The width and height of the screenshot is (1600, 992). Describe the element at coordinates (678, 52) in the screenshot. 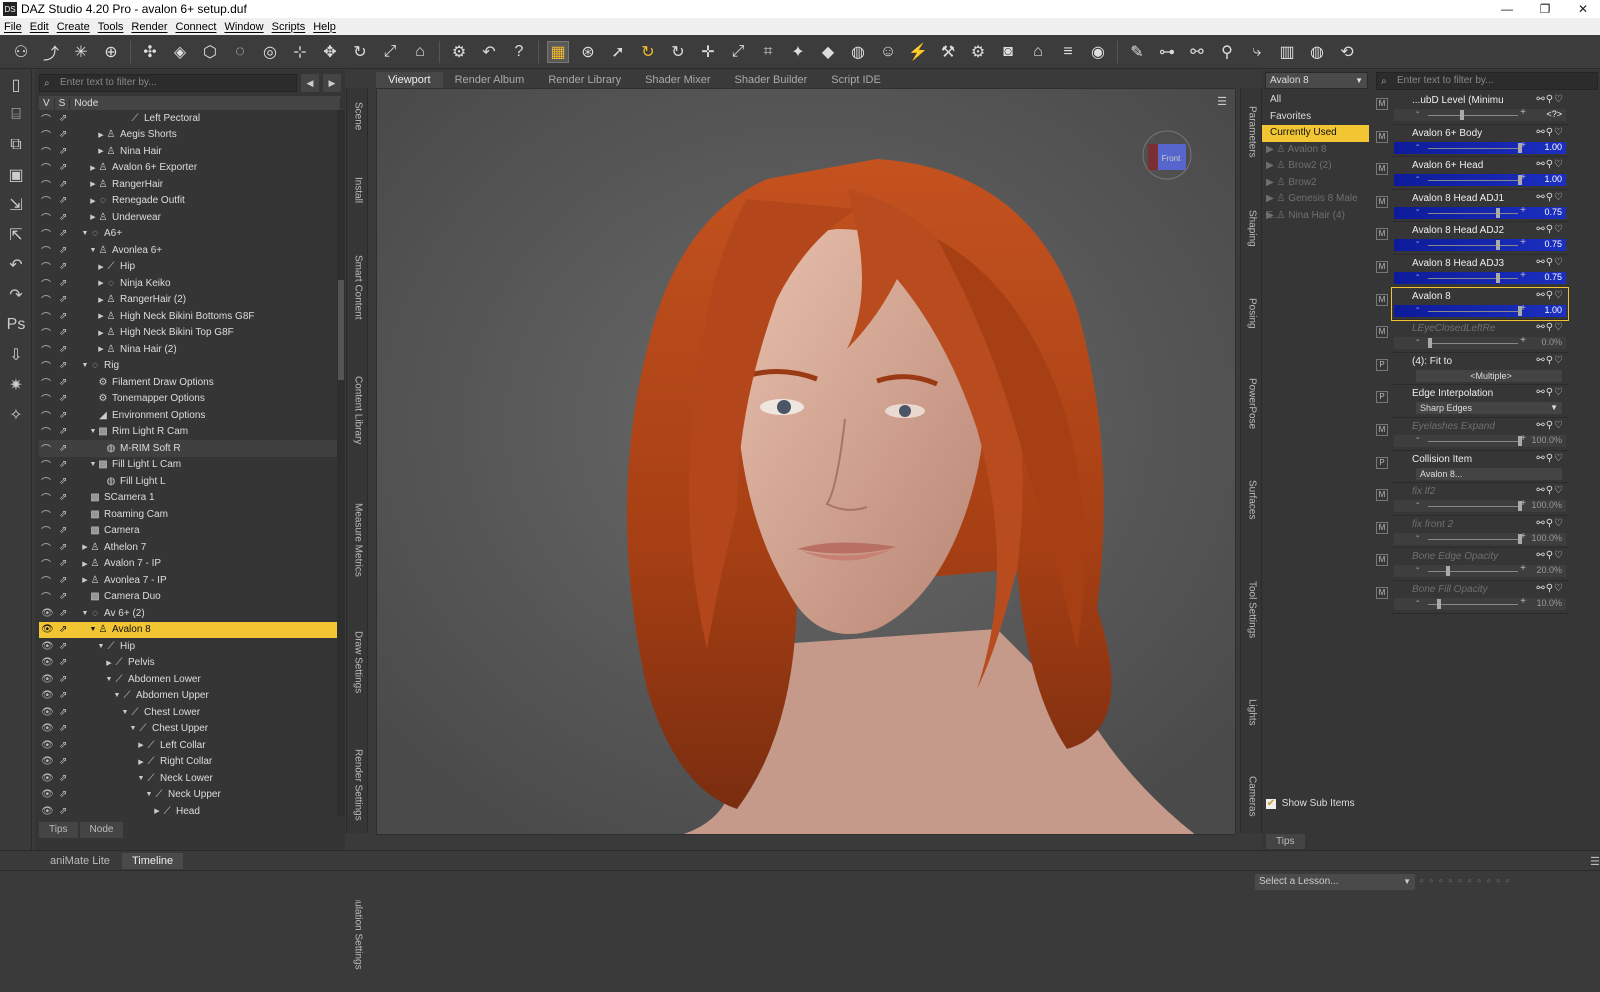

I see `rotate-icon: ↻` at that location.